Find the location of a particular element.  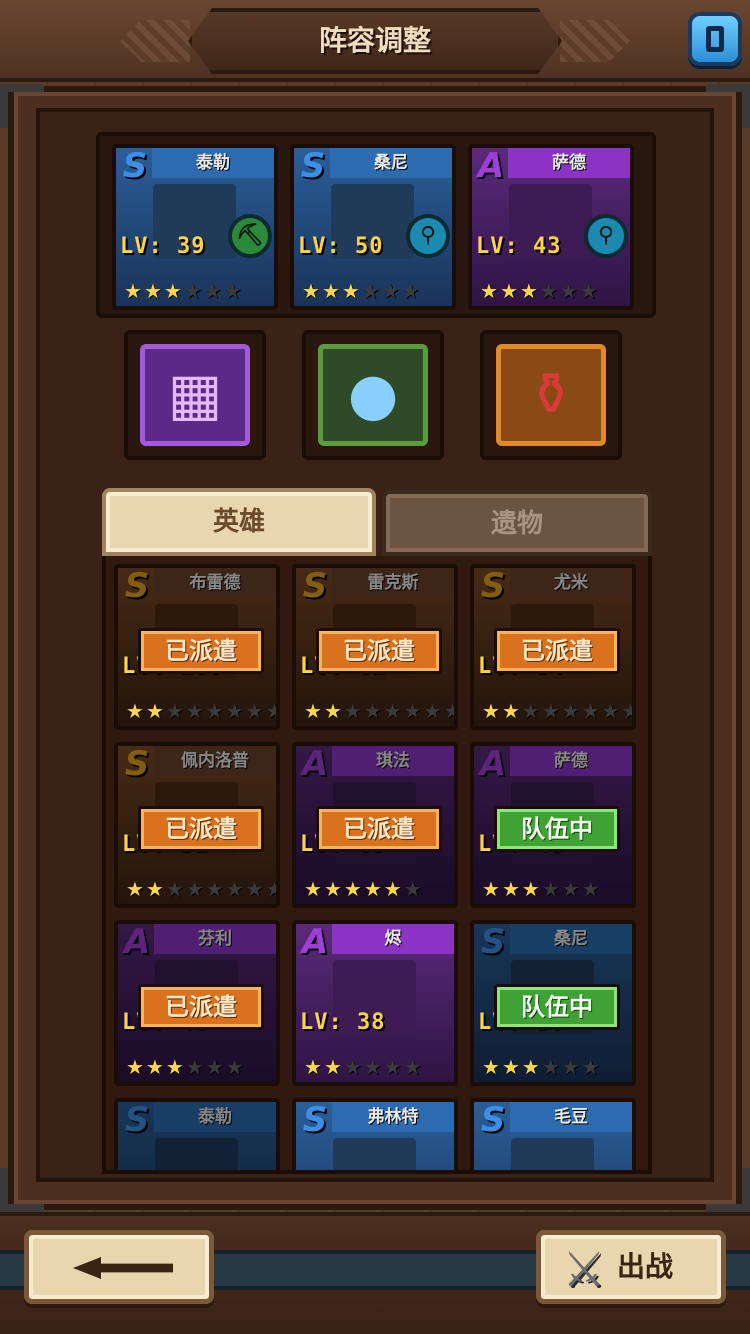

hero-level: LV: 50 is located at coordinates (341, 246).